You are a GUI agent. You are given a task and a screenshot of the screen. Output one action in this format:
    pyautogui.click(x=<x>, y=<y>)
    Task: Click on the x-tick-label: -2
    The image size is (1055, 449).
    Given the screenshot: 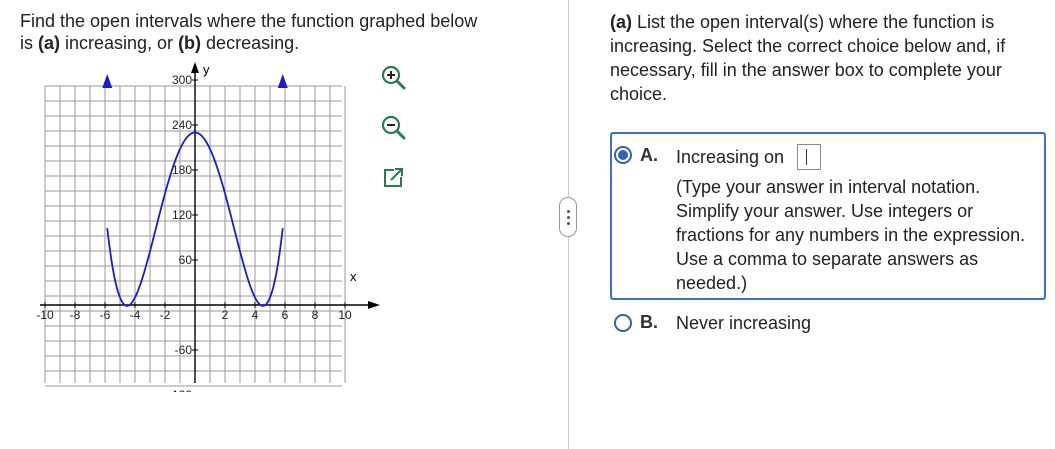 What is the action you would take?
    pyautogui.click(x=165, y=315)
    